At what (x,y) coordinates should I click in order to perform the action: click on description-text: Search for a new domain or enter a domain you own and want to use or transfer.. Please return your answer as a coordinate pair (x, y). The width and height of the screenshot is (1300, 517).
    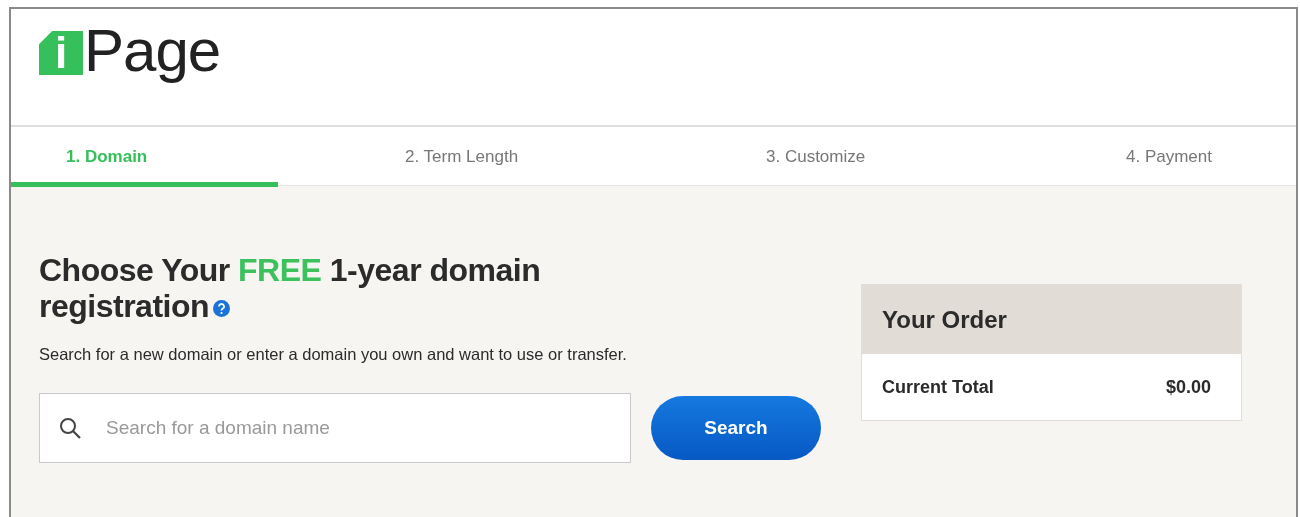
    Looking at the image, I should click on (333, 354).